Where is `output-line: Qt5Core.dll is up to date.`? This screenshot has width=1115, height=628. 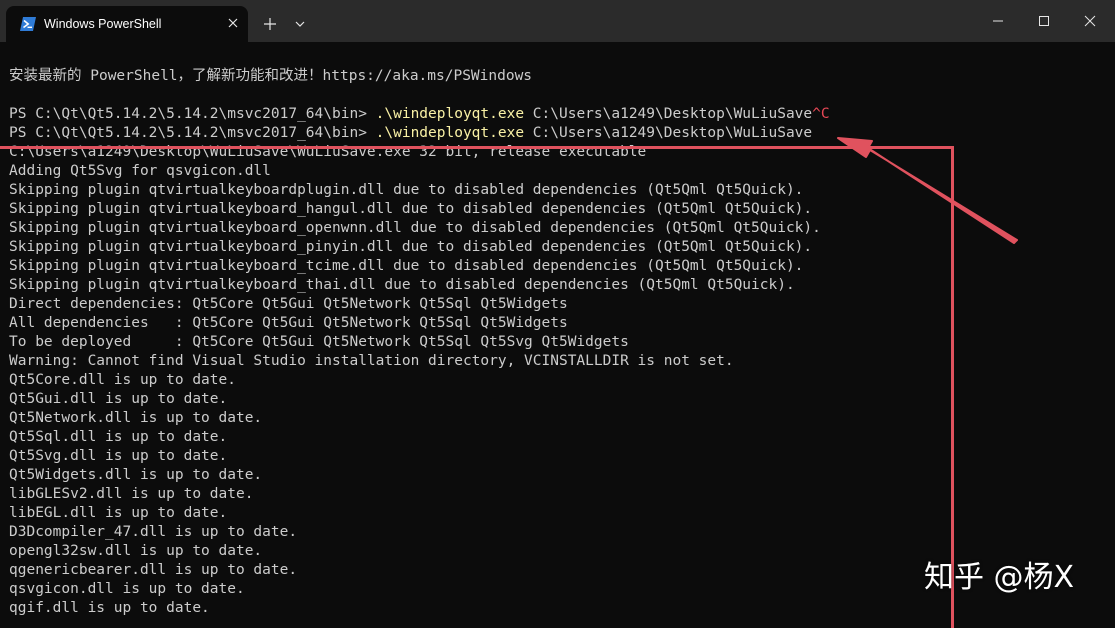 output-line: Qt5Core.dll is up to date. is located at coordinates (122, 380).